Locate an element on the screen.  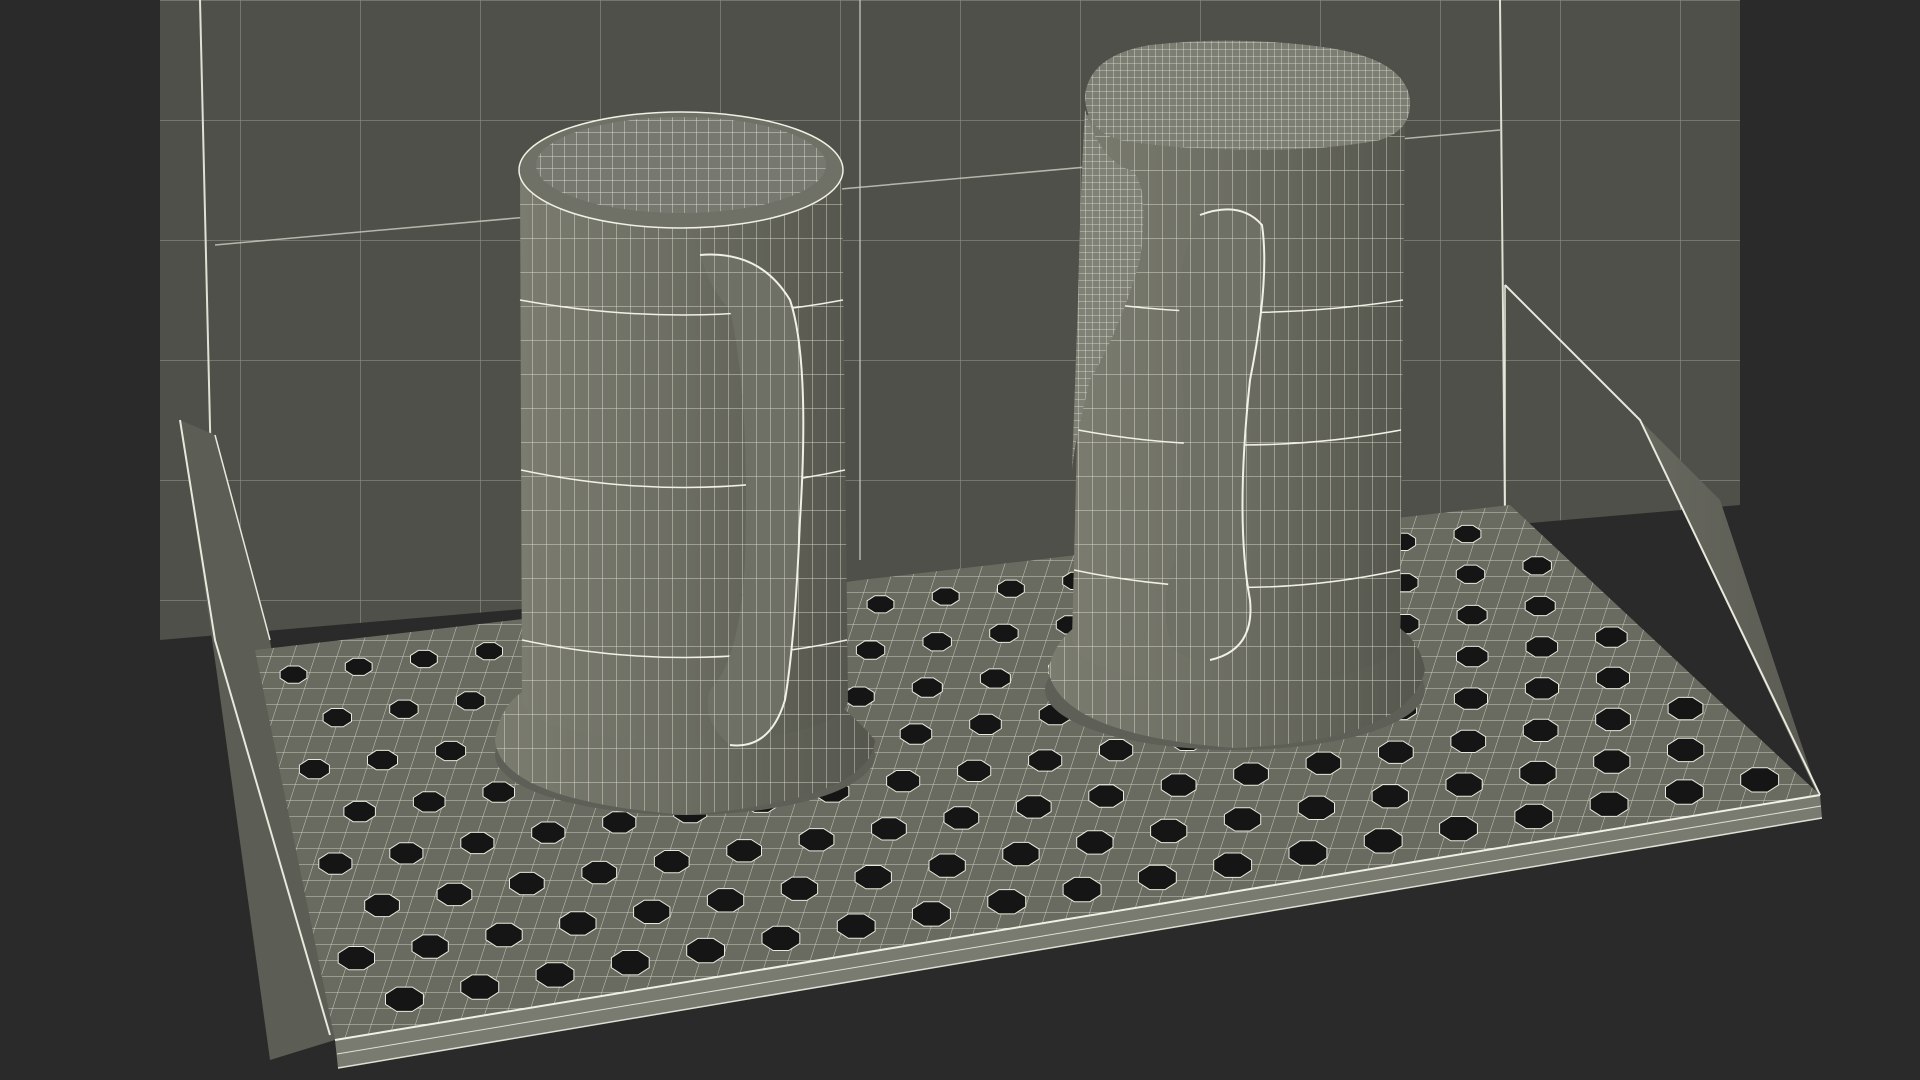
beer-mug-empty is located at coordinates (685, 463).